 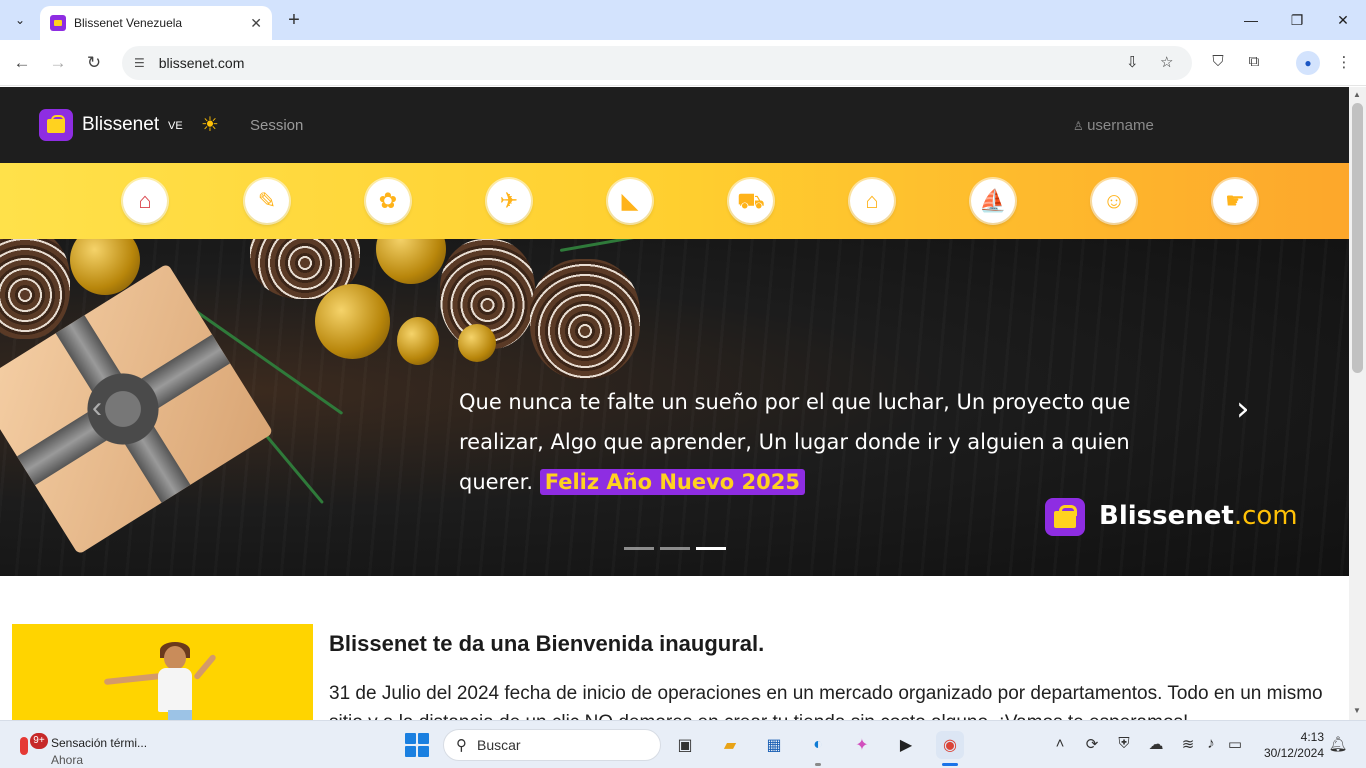 I want to click on intro-image, so click(x=162, y=672).